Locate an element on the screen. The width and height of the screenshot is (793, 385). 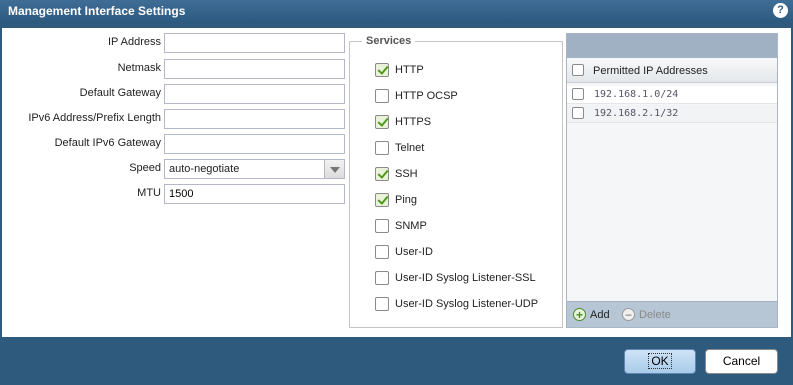
service-label: SNMP is located at coordinates (411, 226).